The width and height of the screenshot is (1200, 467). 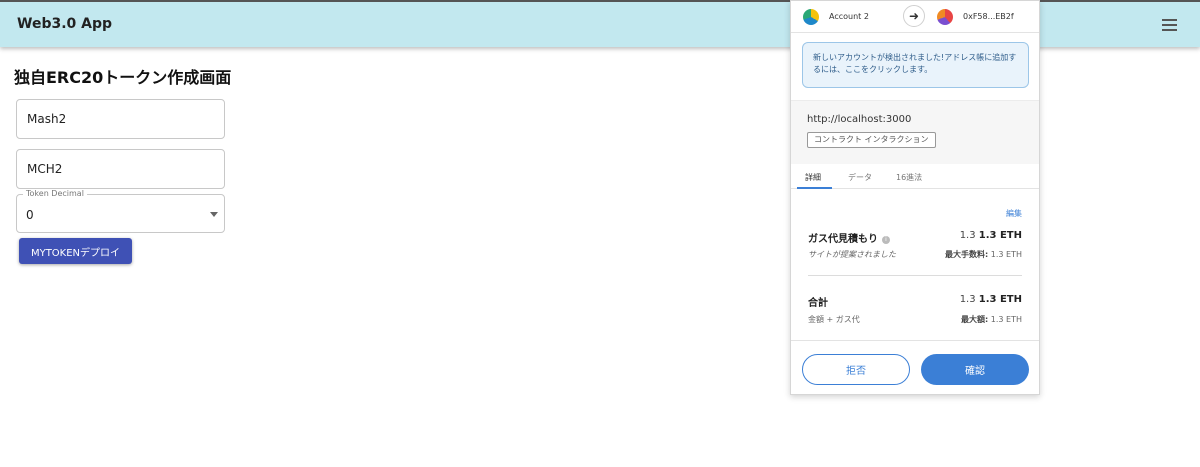 What do you see at coordinates (849, 16) in the screenshot?
I see `from-account-name: Account 2` at bounding box center [849, 16].